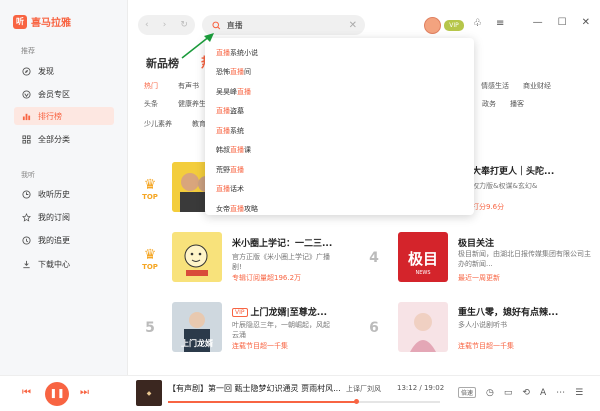  Describe the element at coordinates (158, 124) in the screenshot. I see `category-kids: 少儿素养` at that location.